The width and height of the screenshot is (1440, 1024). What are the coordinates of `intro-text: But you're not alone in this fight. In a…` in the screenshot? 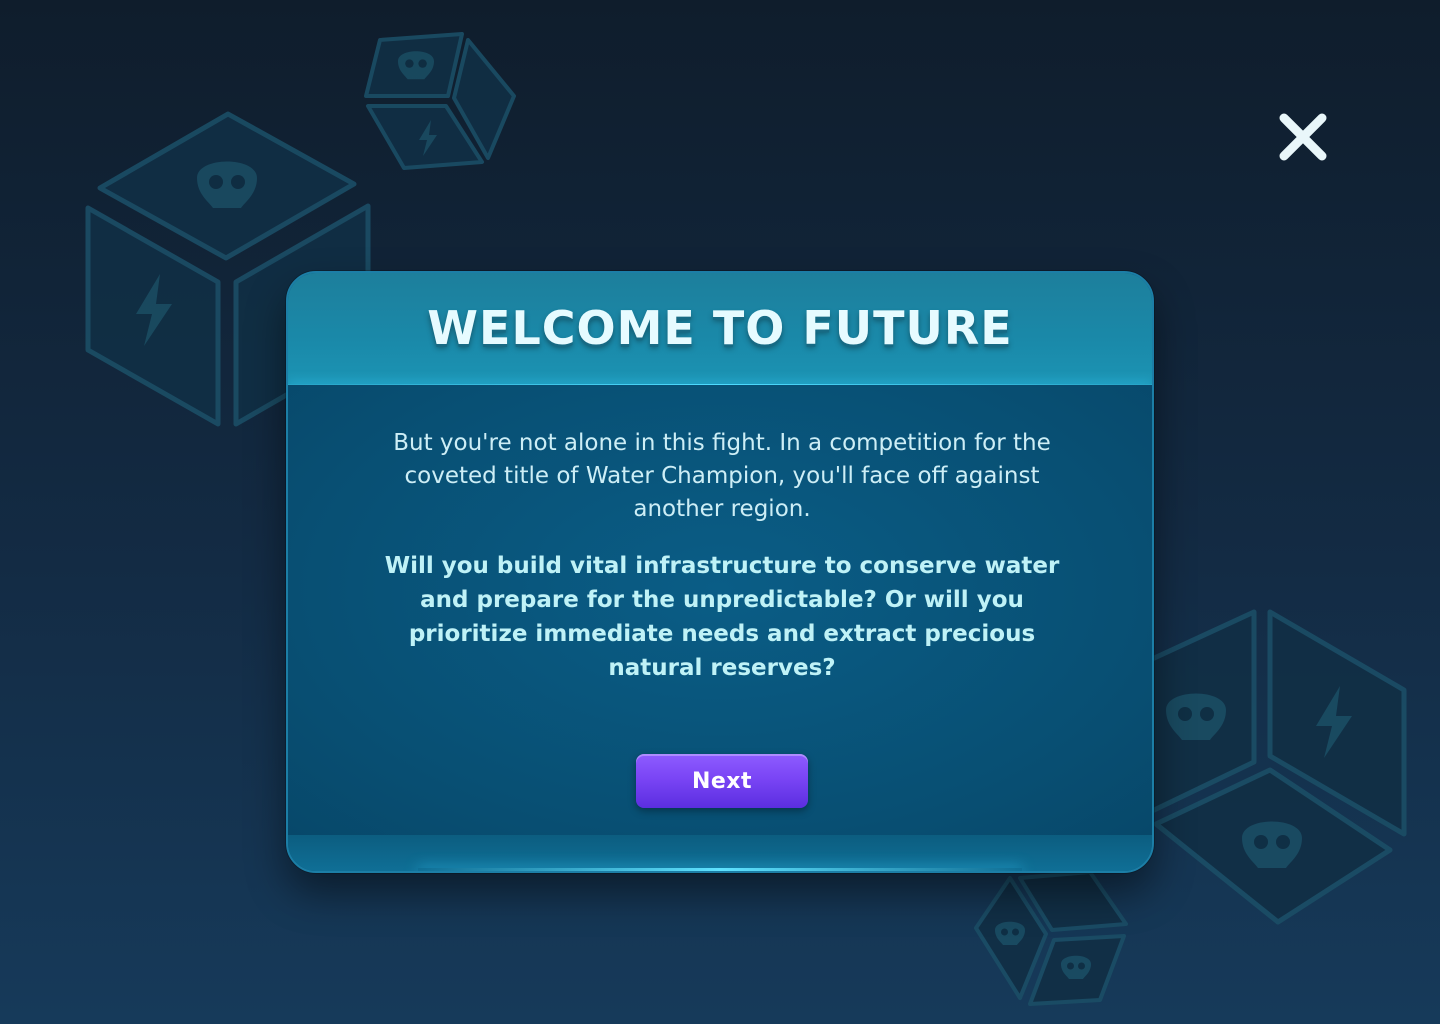 It's located at (722, 476).